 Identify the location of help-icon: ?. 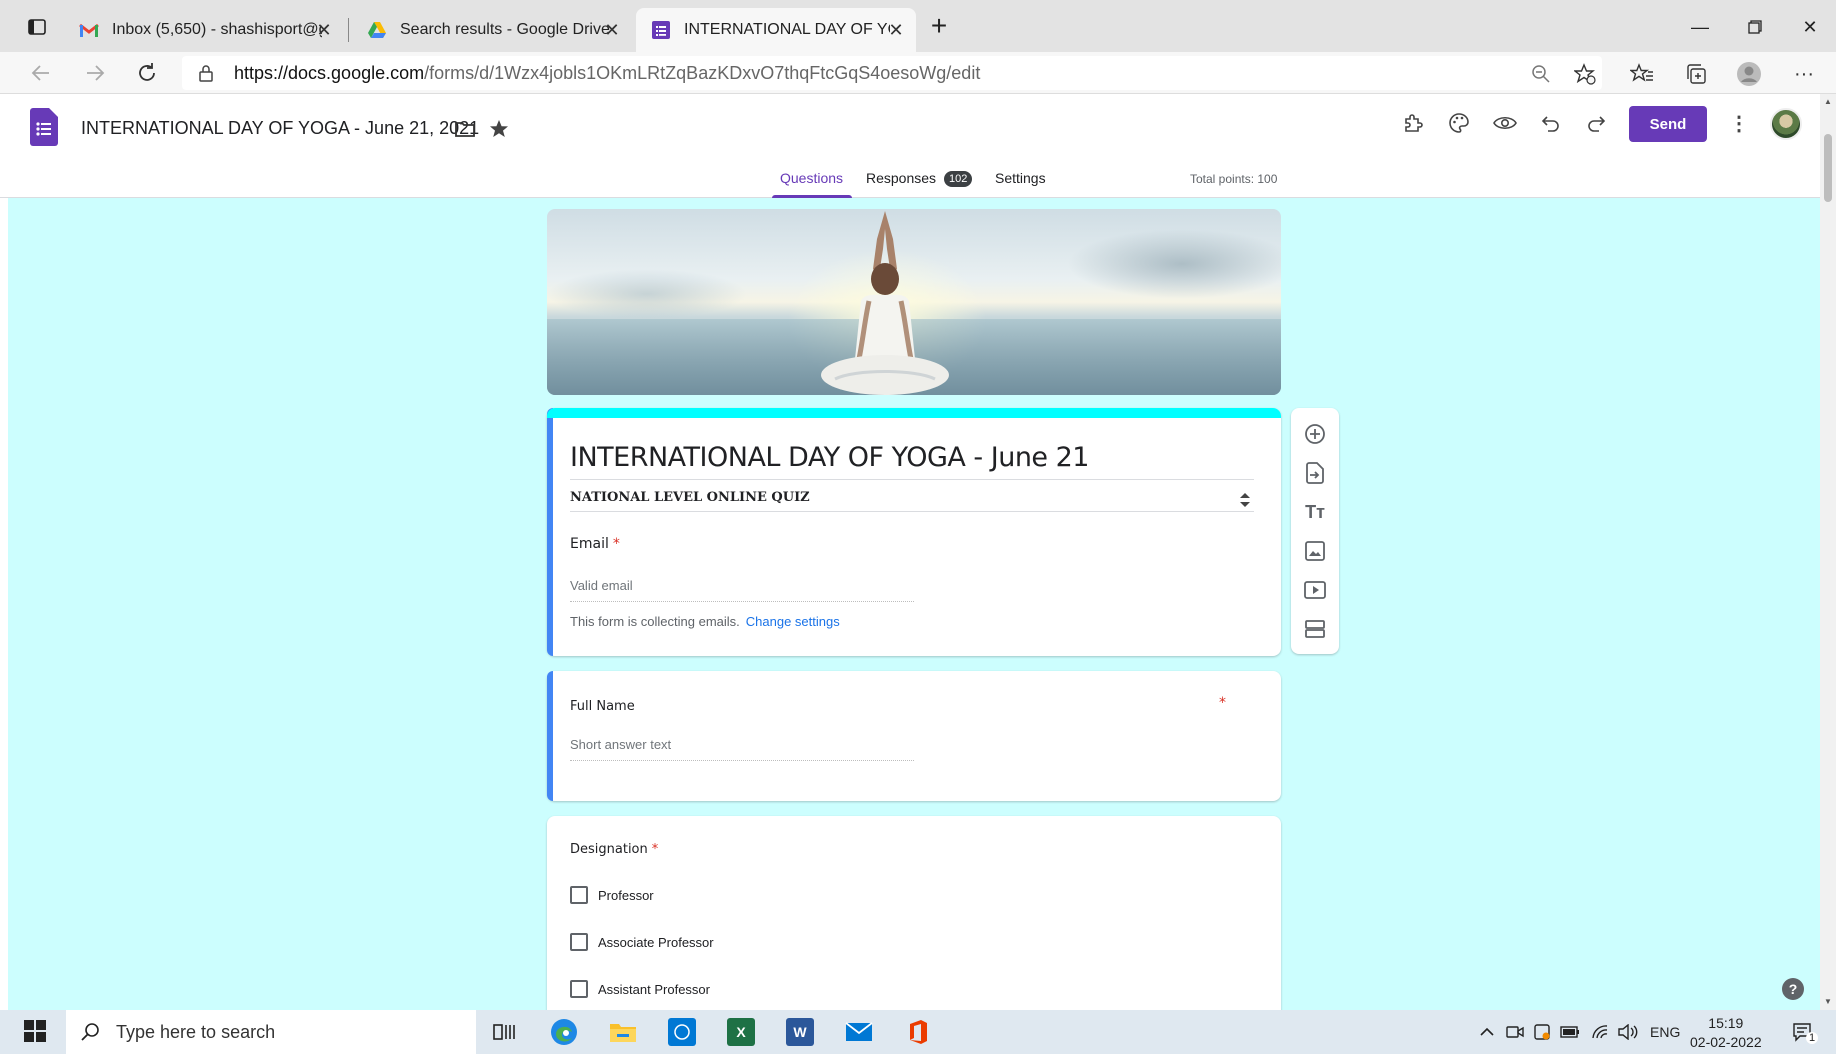
(1793, 989).